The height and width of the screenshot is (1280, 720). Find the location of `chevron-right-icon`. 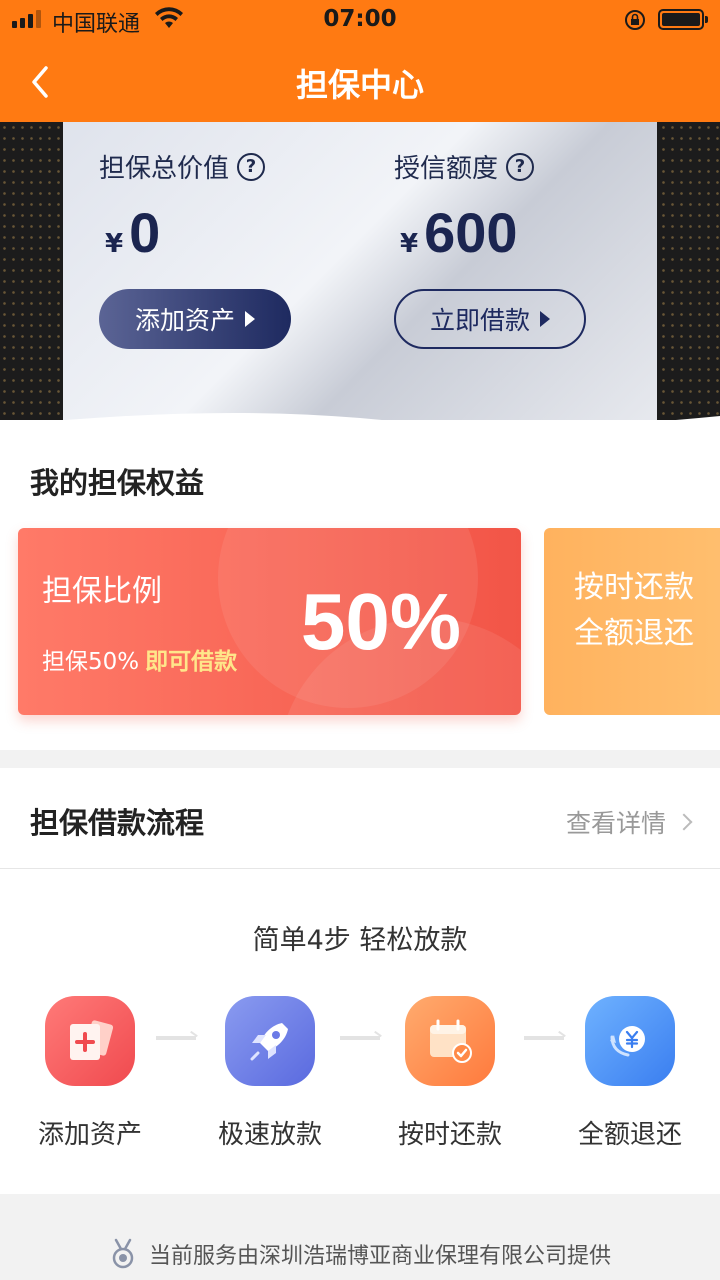

chevron-right-icon is located at coordinates (684, 822).